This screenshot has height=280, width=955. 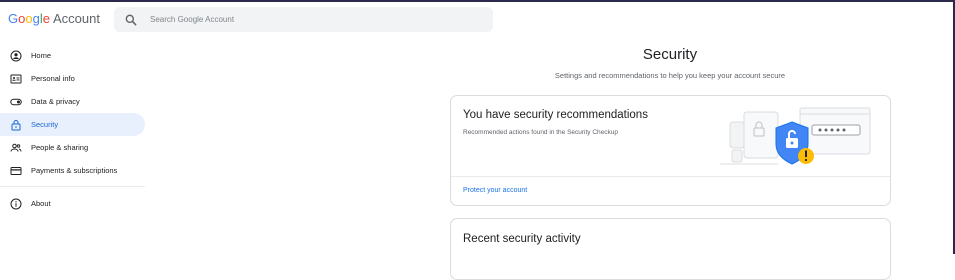 I want to click on card-divider, so click(x=670, y=176).